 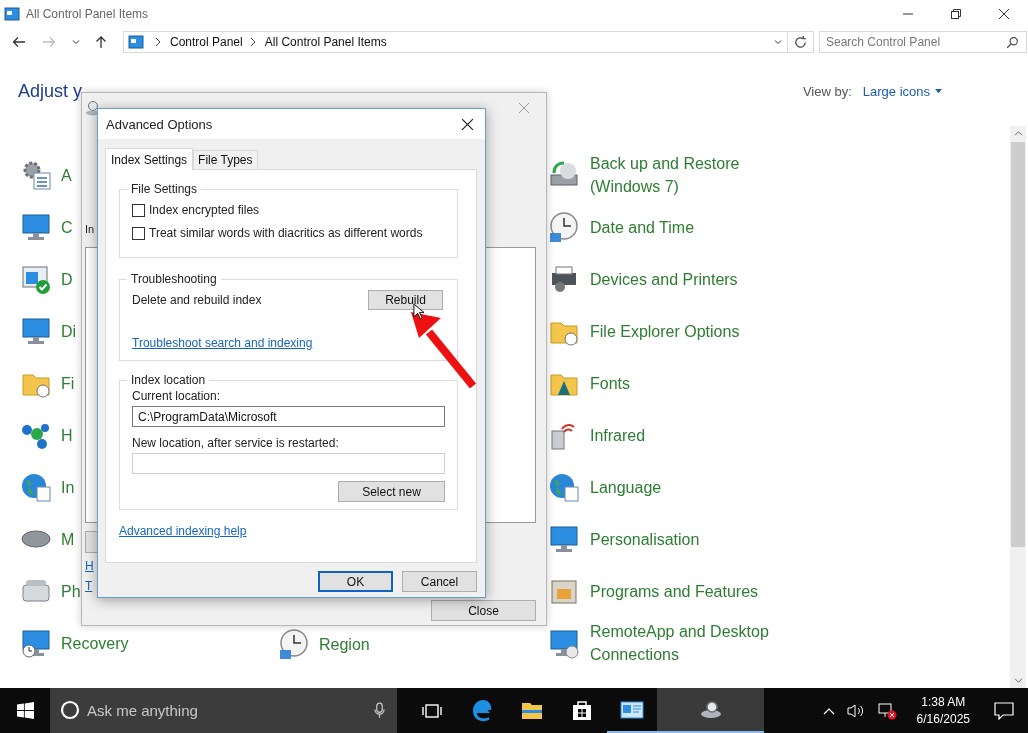 I want to click on group-title: Troubleshooting, so click(x=174, y=279).